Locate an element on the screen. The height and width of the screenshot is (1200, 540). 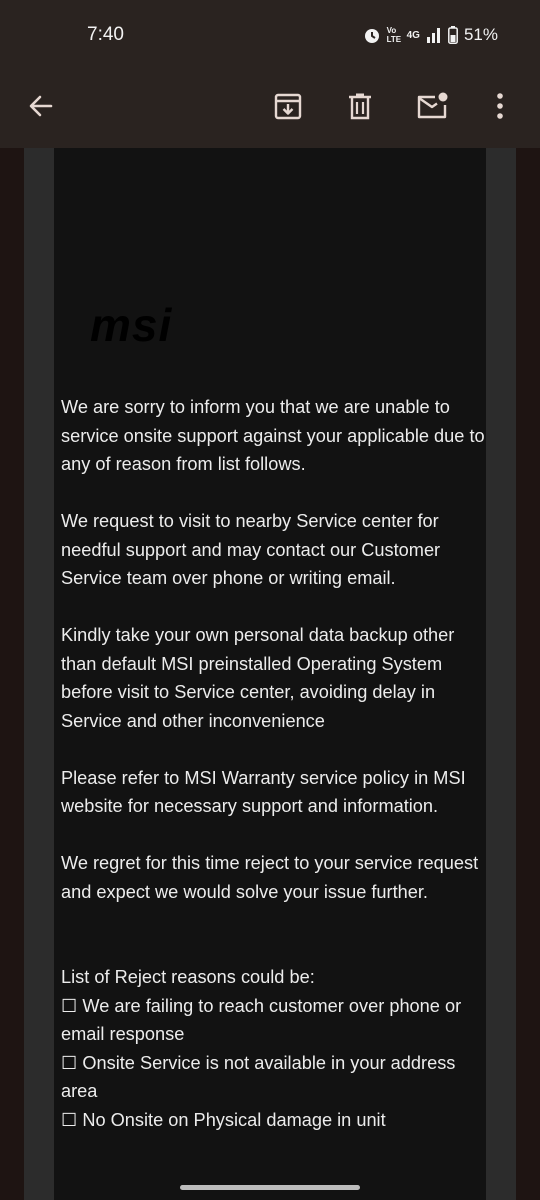
back-button is located at coordinates (41, 106).